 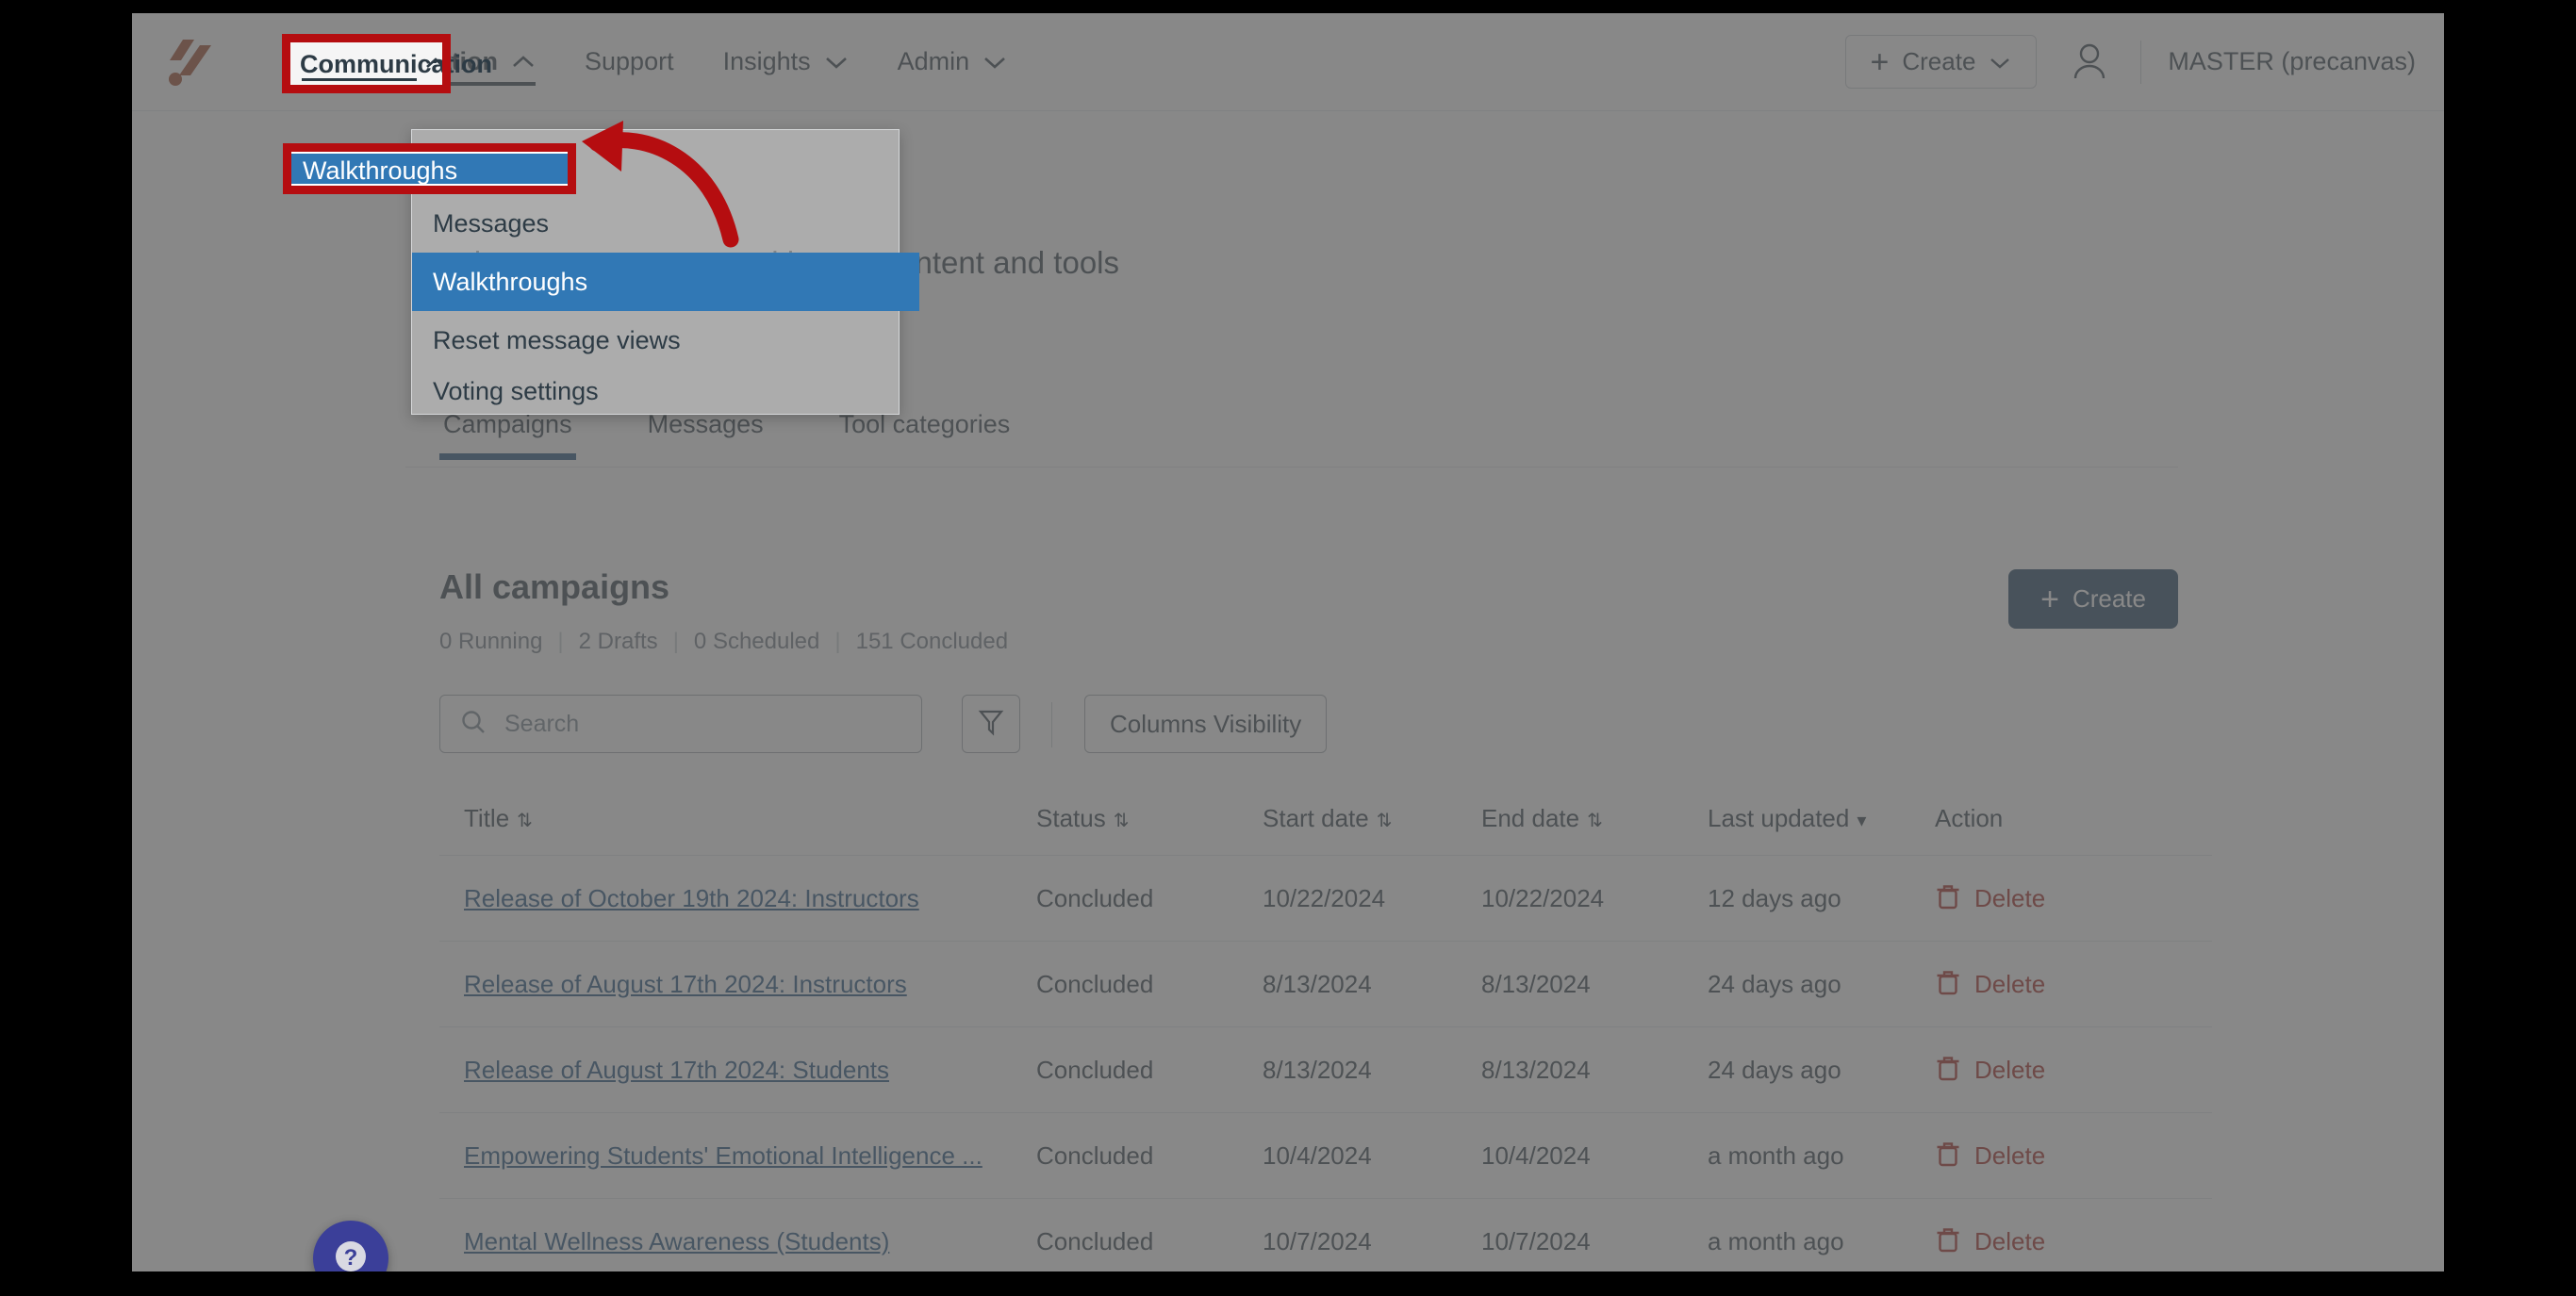 I want to click on person-icon, so click(x=2089, y=62).